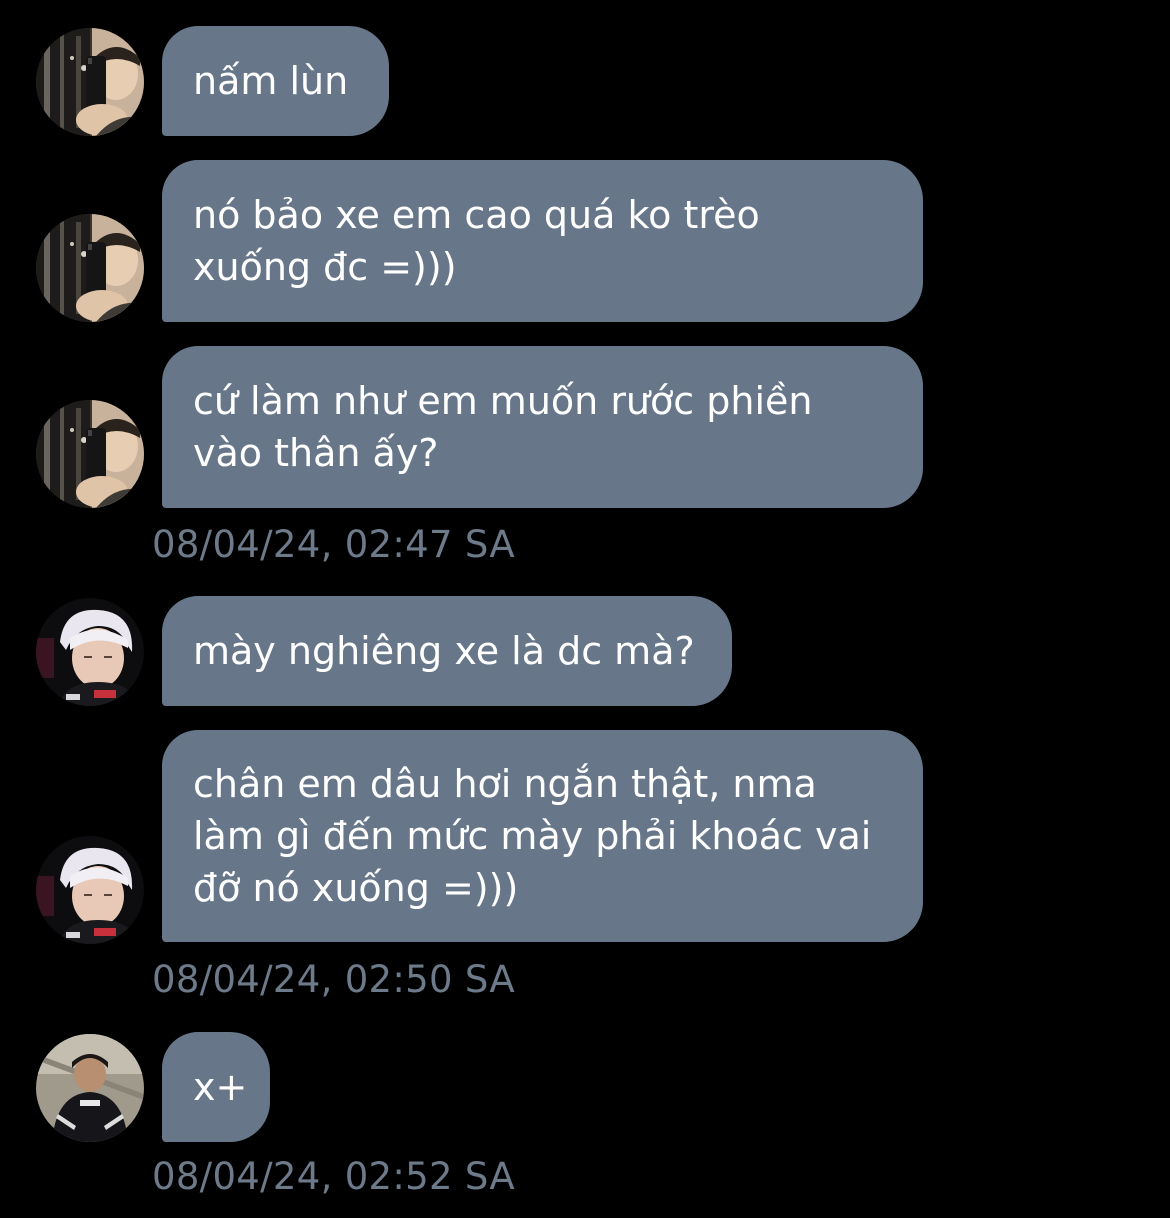 This screenshot has width=1170, height=1218. Describe the element at coordinates (333, 544) in the screenshot. I see `timestamp: 08/04/24, 02:47 SA` at that location.